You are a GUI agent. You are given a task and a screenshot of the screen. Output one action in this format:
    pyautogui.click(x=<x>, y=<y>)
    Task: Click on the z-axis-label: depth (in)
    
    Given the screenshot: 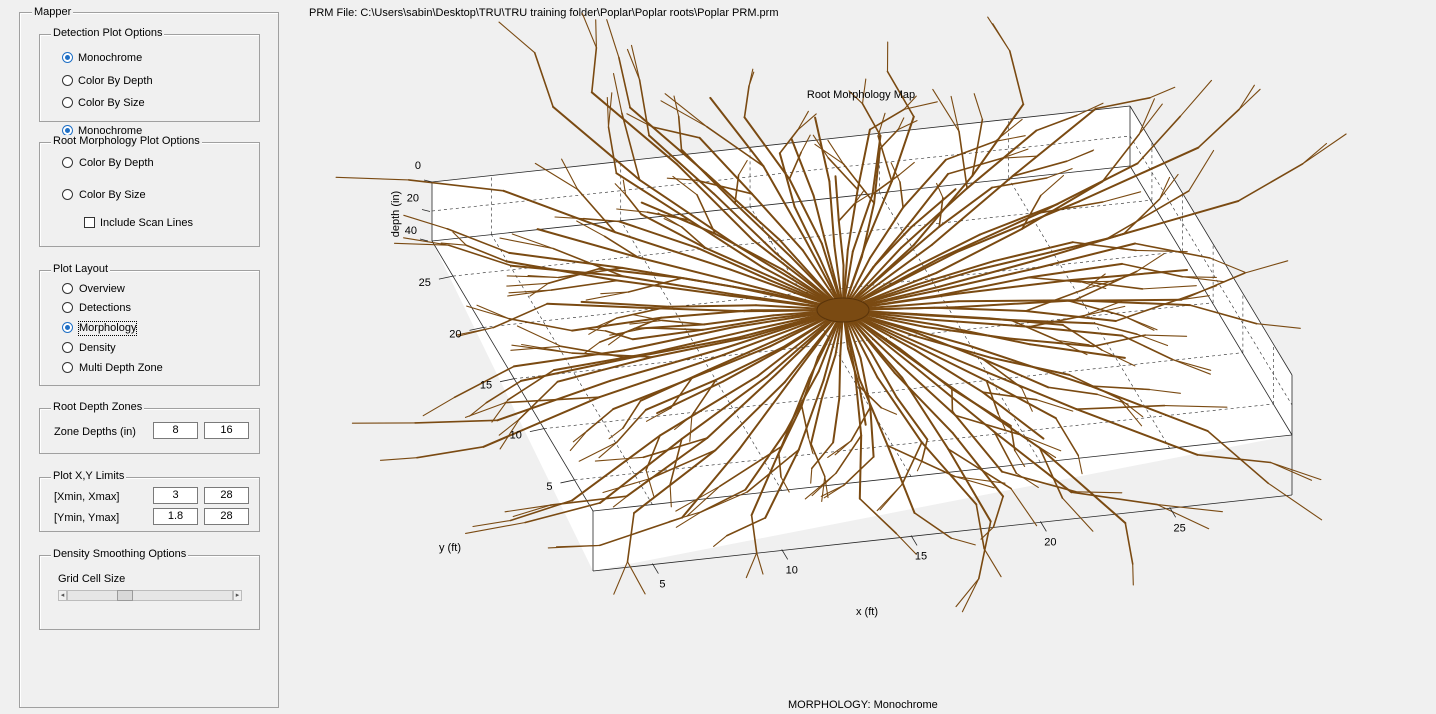 What is the action you would take?
    pyautogui.click(x=396, y=214)
    